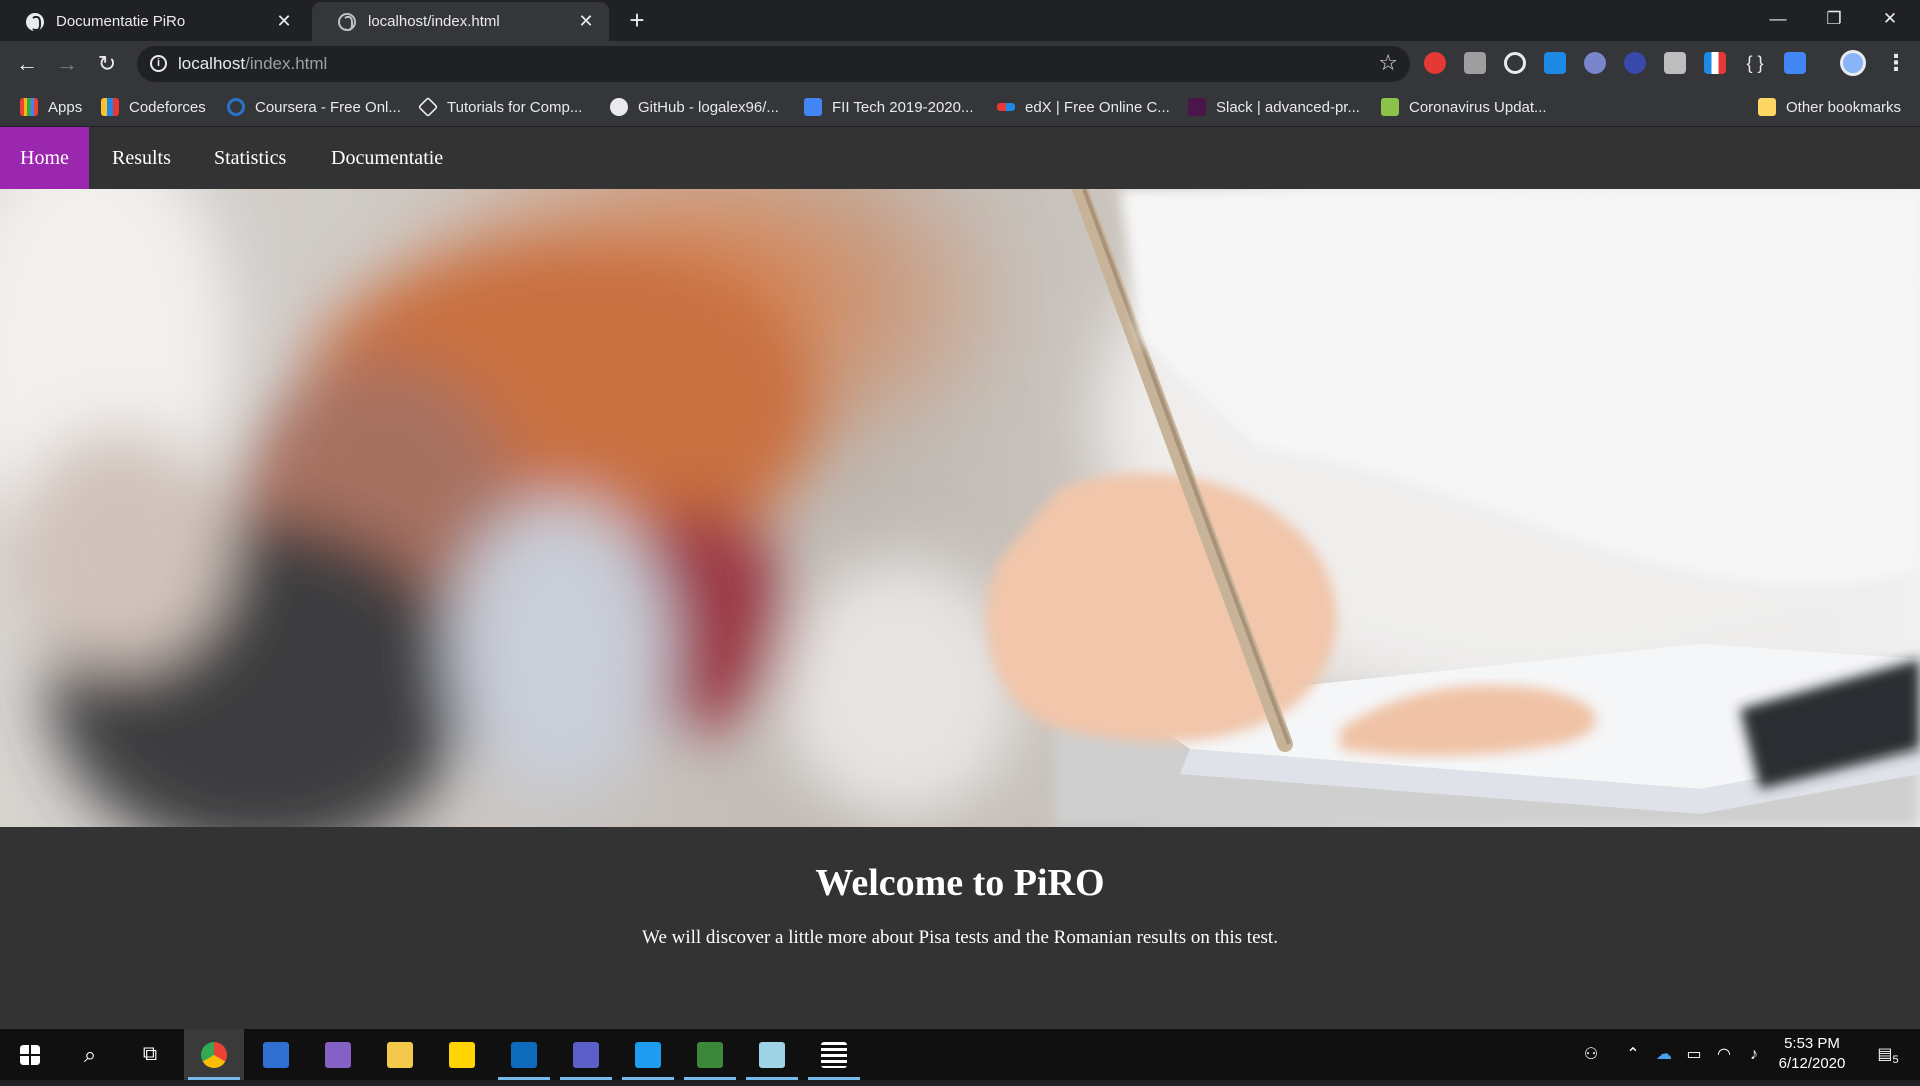  What do you see at coordinates (813, 107) in the screenshot?
I see `docs-icon` at bounding box center [813, 107].